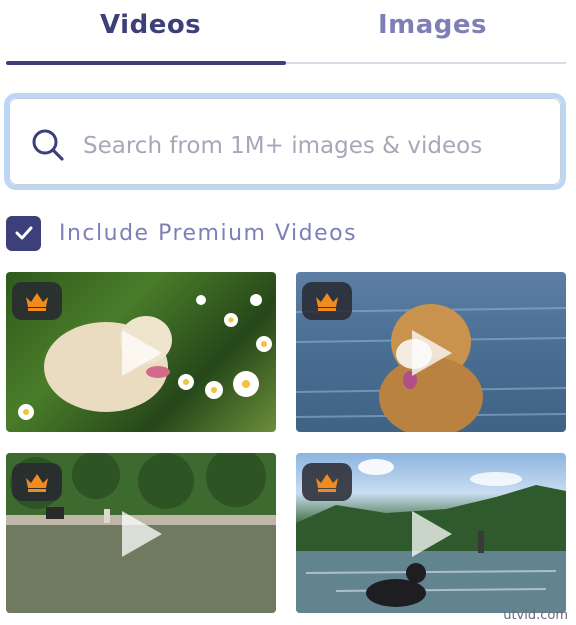  Describe the element at coordinates (288, 33) in the screenshot. I see `media-type-tabs: Videos Images` at that location.